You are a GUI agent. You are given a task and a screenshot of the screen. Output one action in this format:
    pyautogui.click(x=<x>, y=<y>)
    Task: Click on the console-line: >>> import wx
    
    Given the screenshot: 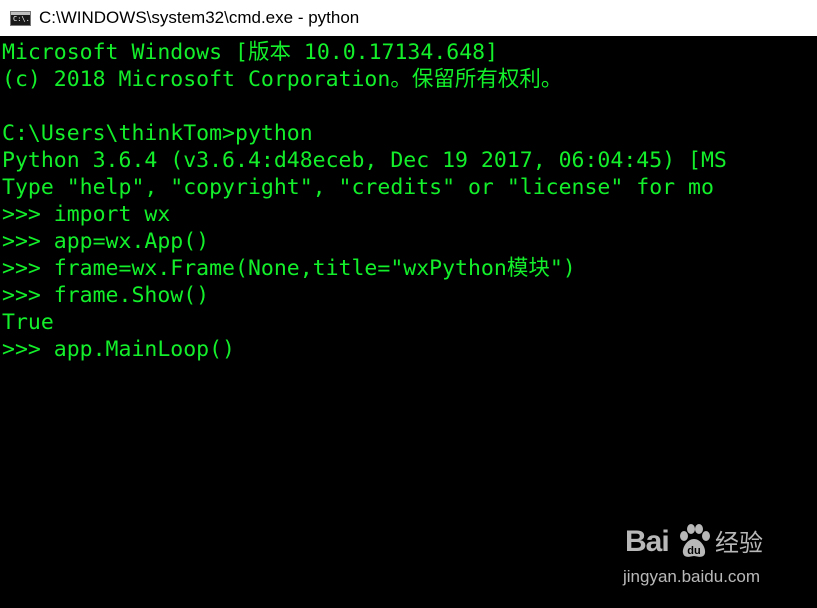 What is the action you would take?
    pyautogui.click(x=86, y=214)
    